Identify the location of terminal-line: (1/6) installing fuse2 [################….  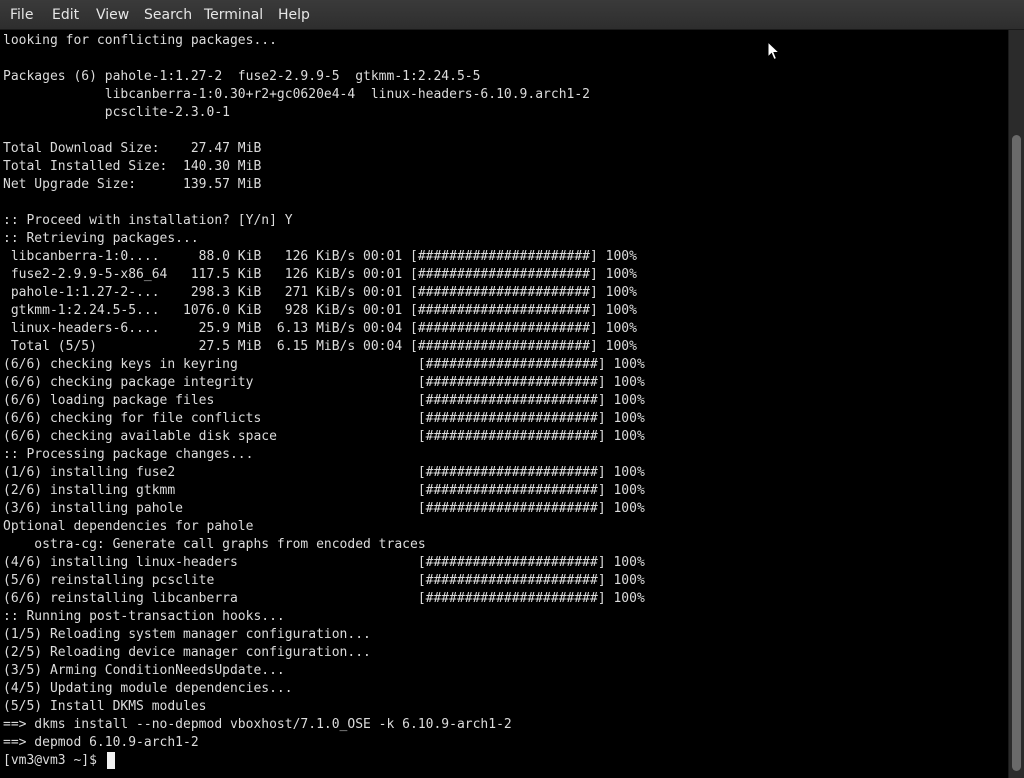
(324, 472).